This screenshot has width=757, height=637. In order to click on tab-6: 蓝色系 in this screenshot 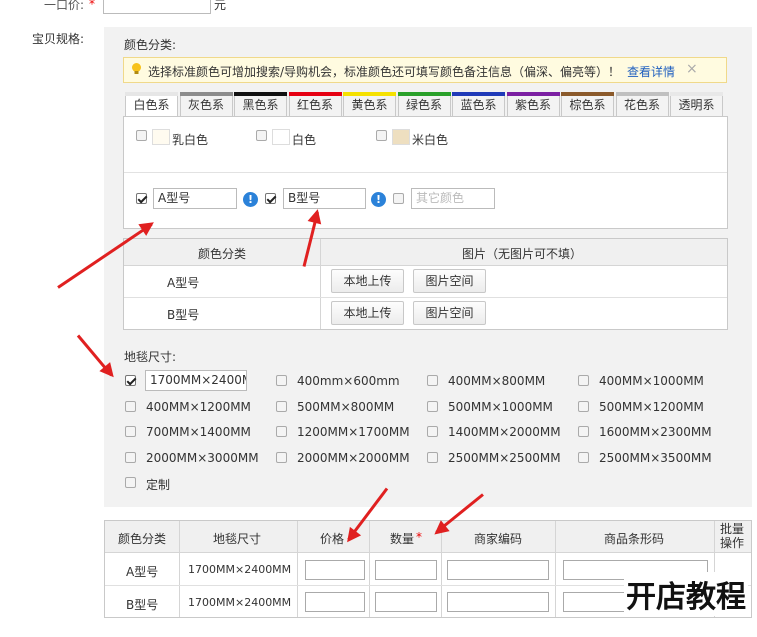, I will do `click(478, 104)`.